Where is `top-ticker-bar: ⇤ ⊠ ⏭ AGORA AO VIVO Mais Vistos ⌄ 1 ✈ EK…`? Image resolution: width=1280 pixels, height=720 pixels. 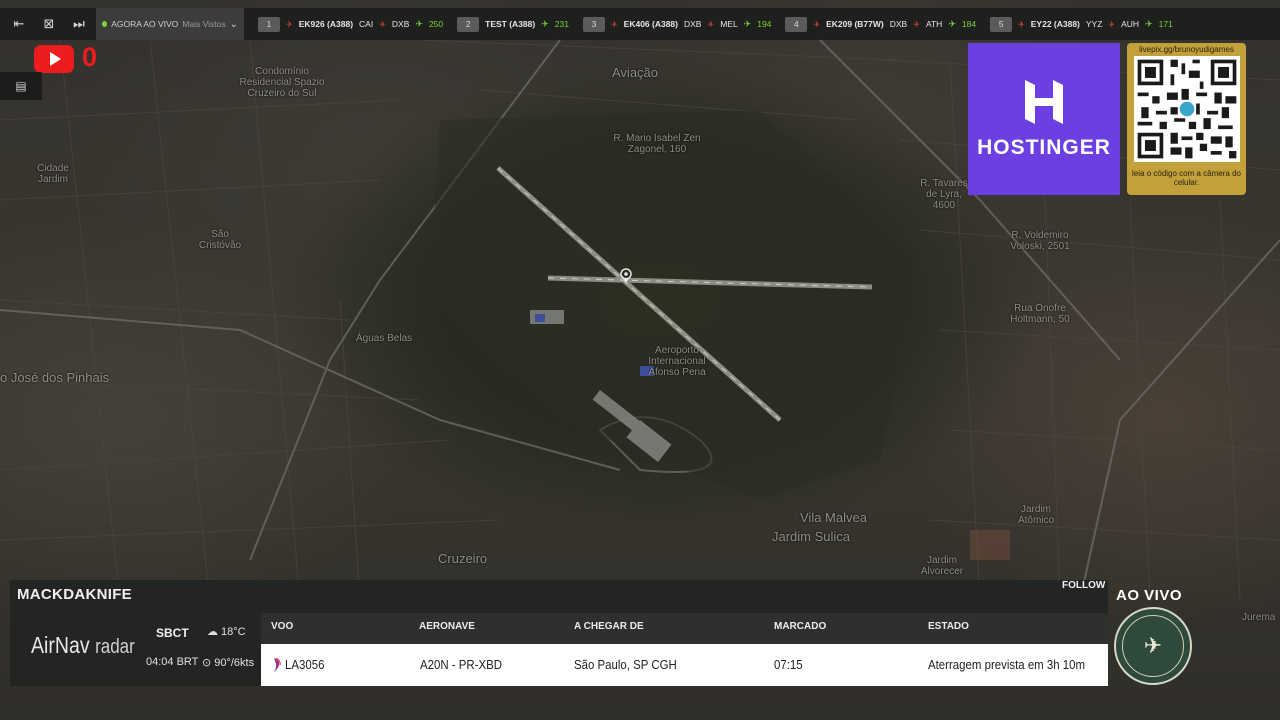 top-ticker-bar: ⇤ ⊠ ⏭ AGORA AO VIVO Mais Vistos ⌄ 1 ✈ EK… is located at coordinates (640, 24).